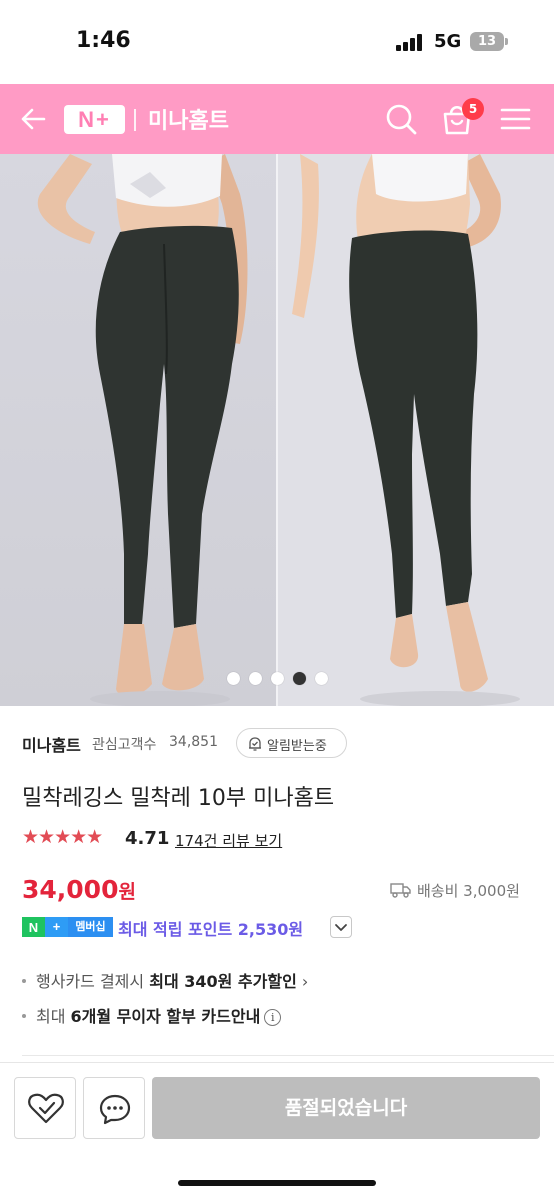  I want to click on product-title: 밀착레깅스 밀착레 10부 미나홈트, so click(178, 798).